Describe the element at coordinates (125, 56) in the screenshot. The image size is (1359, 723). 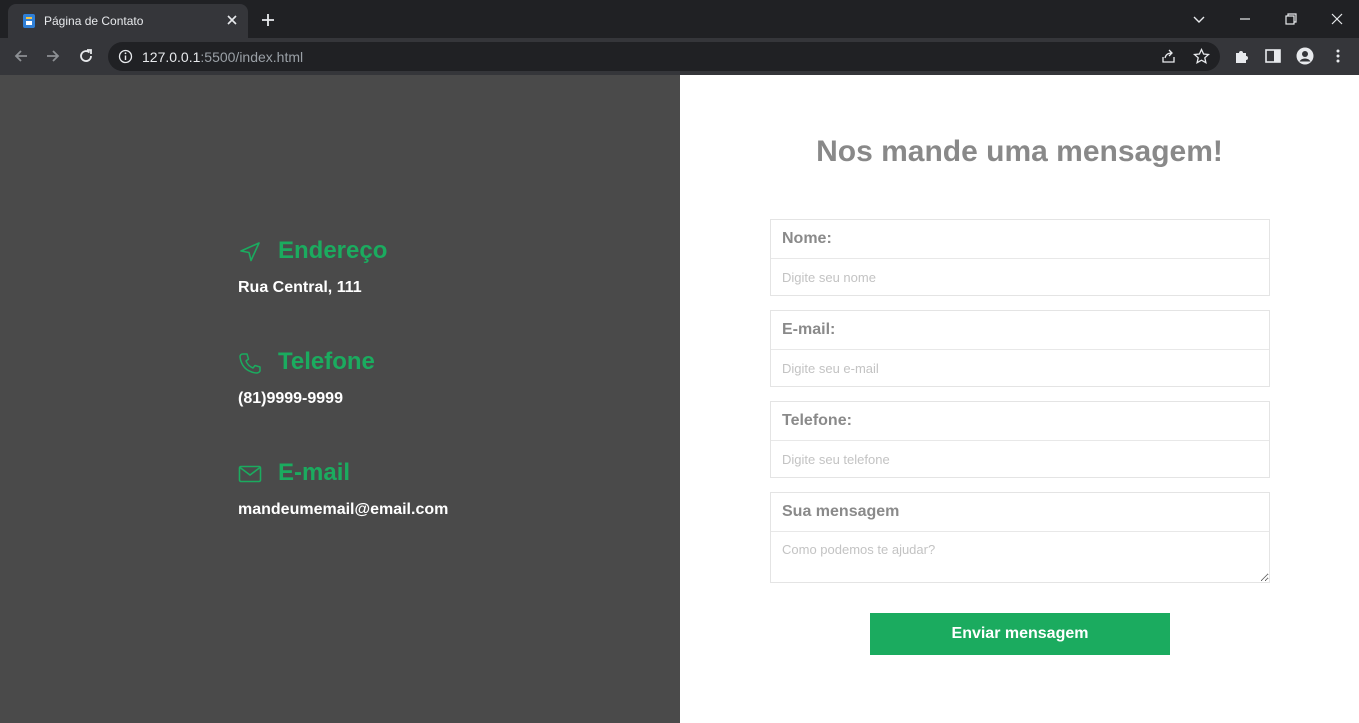
I see `site-info-icon` at that location.